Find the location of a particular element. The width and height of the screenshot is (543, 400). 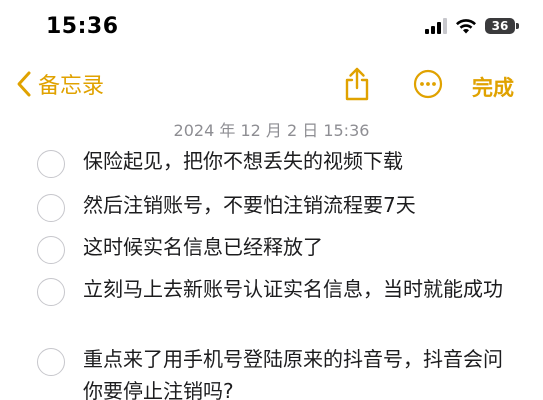

share-icon is located at coordinates (357, 84).